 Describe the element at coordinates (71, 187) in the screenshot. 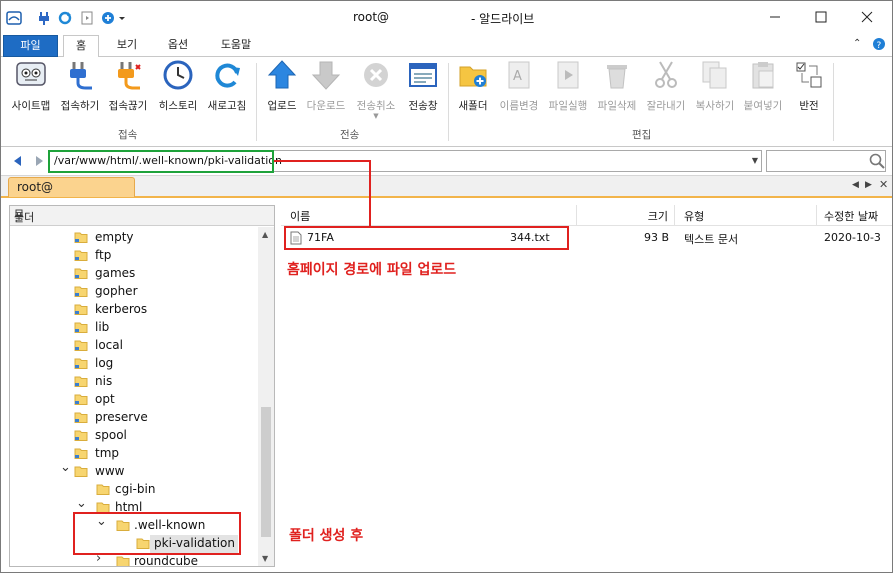

I see `session-tab: root@` at that location.